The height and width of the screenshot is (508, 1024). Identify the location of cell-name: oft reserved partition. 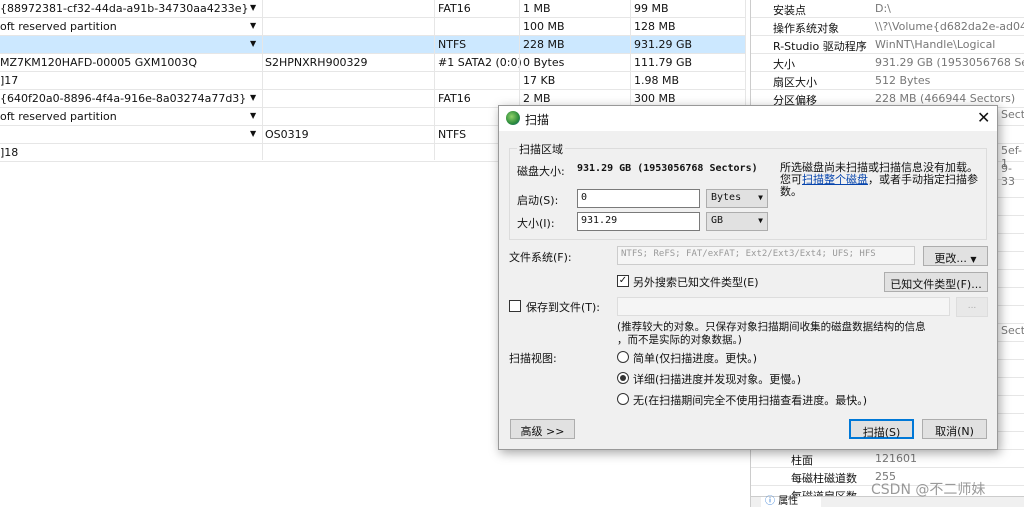
(58, 116).